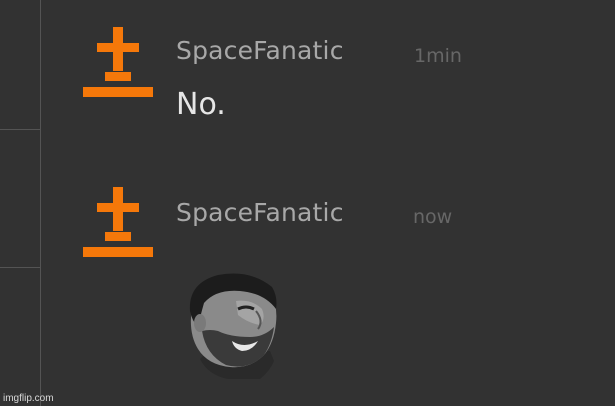 The width and height of the screenshot is (615, 406). What do you see at coordinates (28, 398) in the screenshot?
I see `watermark-text: imgflip.com` at bounding box center [28, 398].